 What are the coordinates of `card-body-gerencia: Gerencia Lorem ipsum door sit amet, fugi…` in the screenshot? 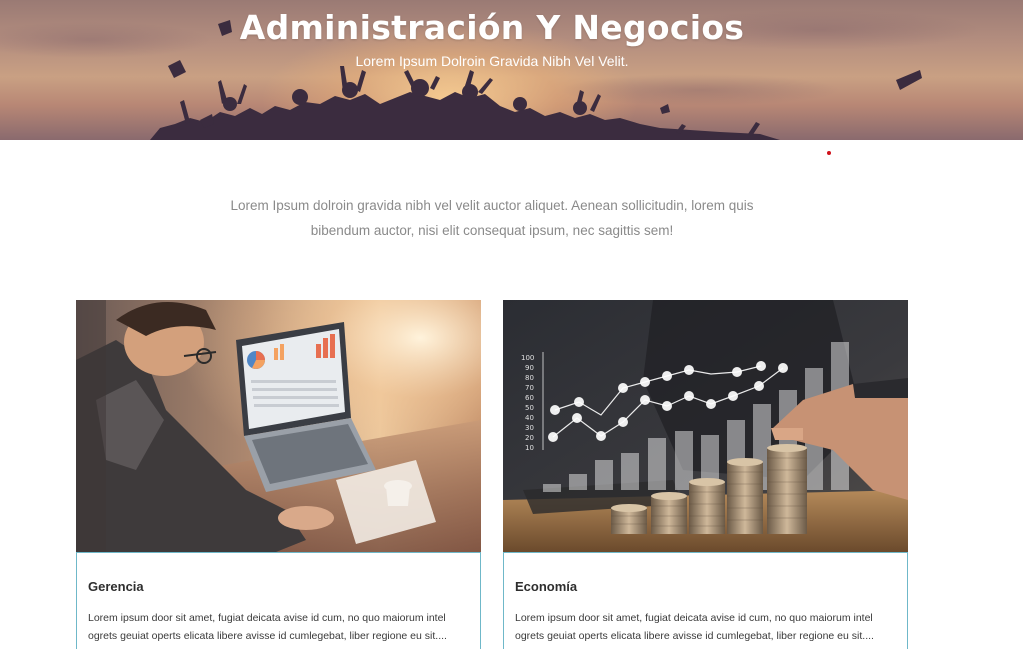 It's located at (278, 600).